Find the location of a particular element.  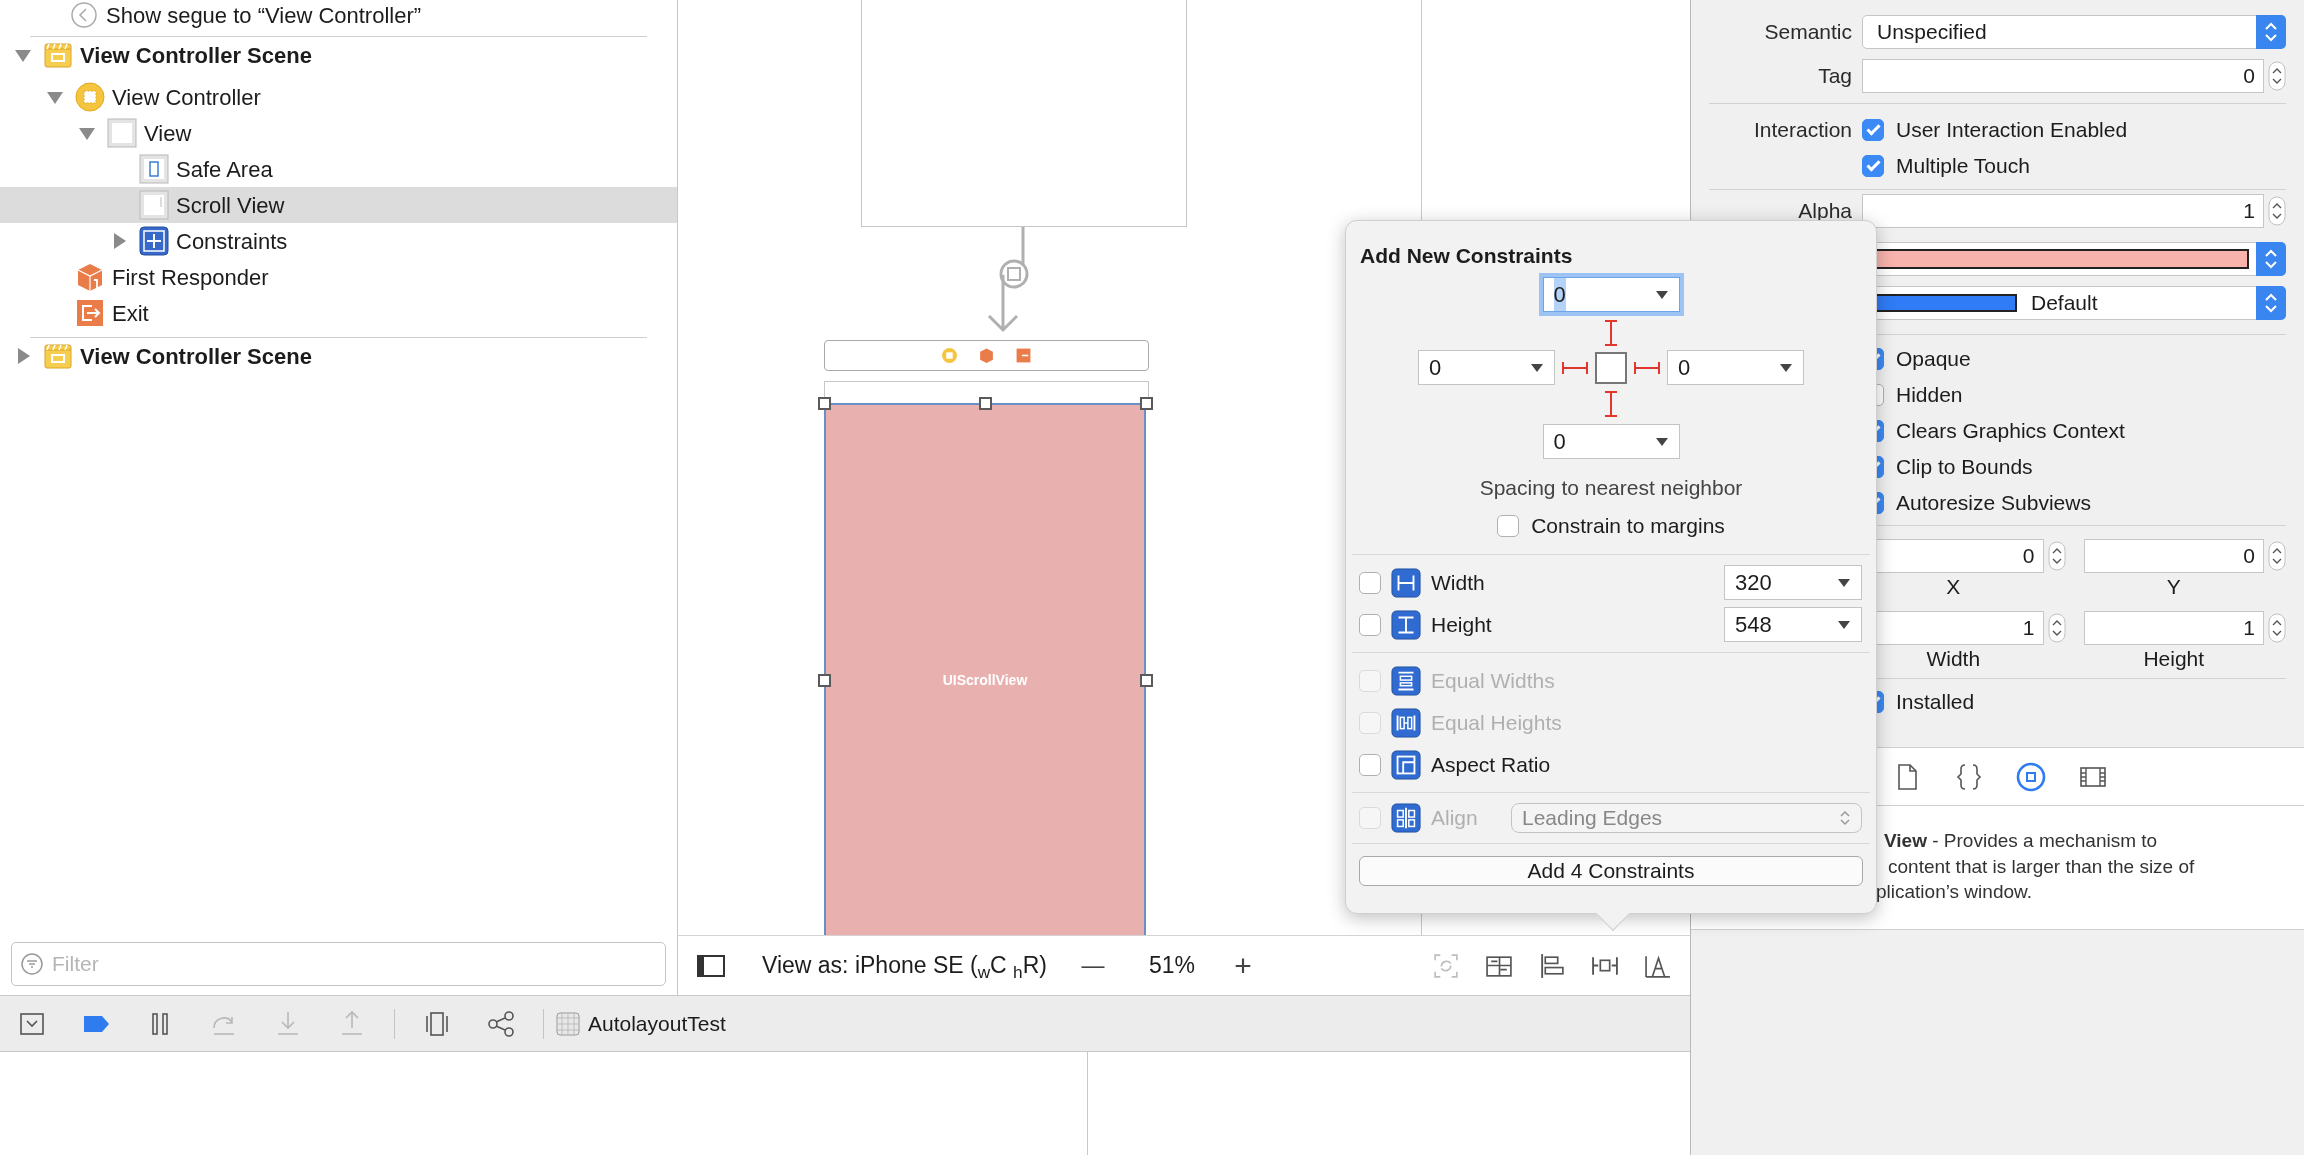

height-constraint-icon is located at coordinates (1406, 624).